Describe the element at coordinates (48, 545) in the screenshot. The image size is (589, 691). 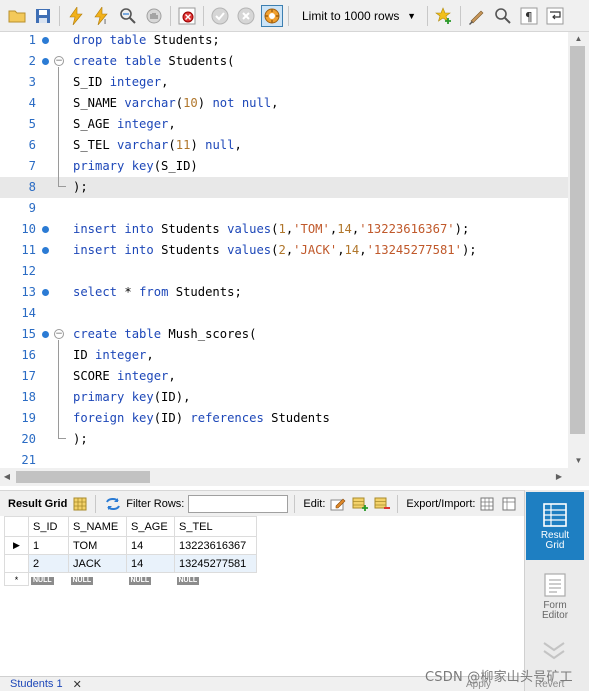
I see `table-cell: 1` at that location.